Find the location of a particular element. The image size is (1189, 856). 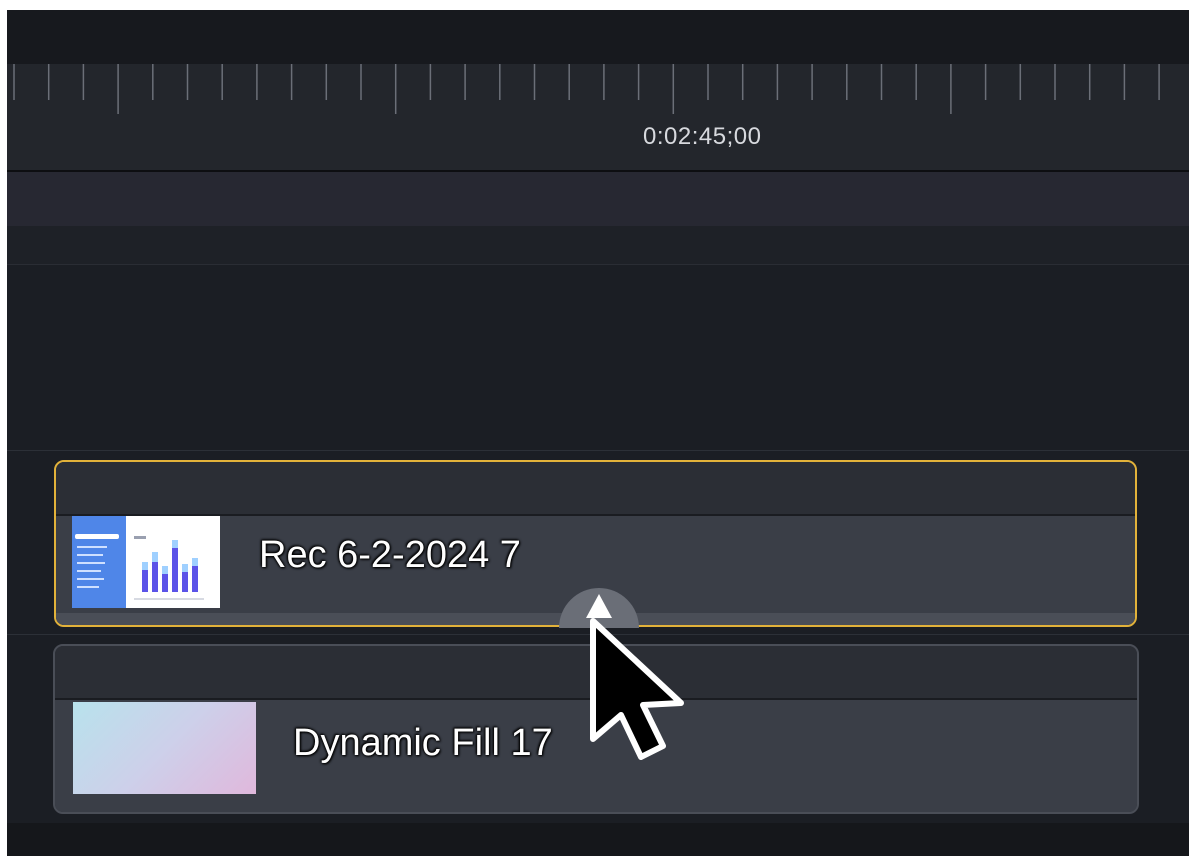

mouse-pointer-icon is located at coordinates (637, 689).